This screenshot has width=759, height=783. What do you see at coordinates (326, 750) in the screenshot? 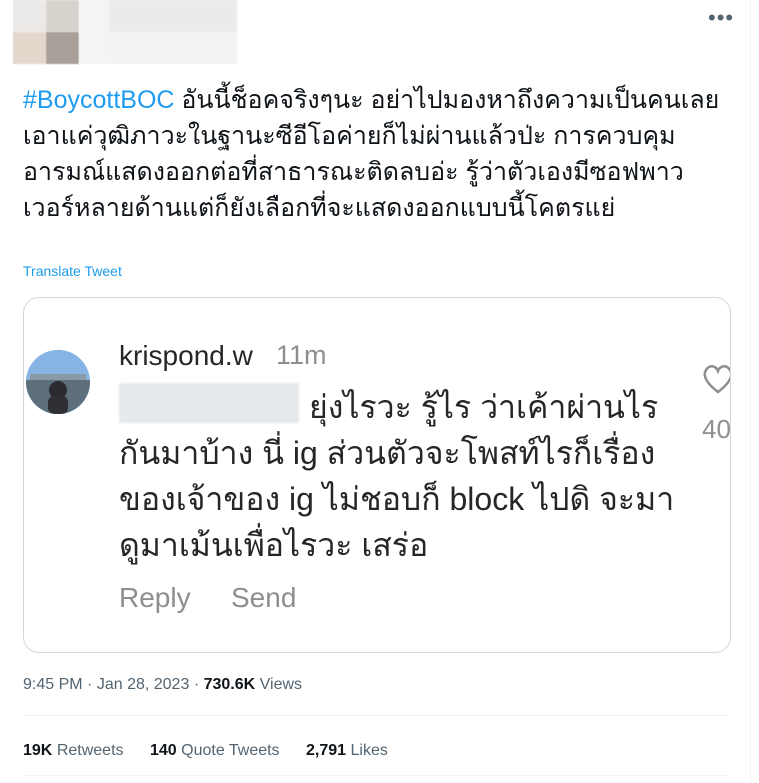
I see `likes-count: 2,791` at bounding box center [326, 750].